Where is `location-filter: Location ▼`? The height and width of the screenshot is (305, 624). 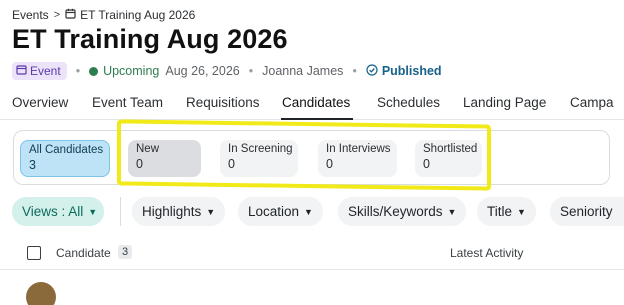 location-filter: Location ▼ is located at coordinates (280, 211).